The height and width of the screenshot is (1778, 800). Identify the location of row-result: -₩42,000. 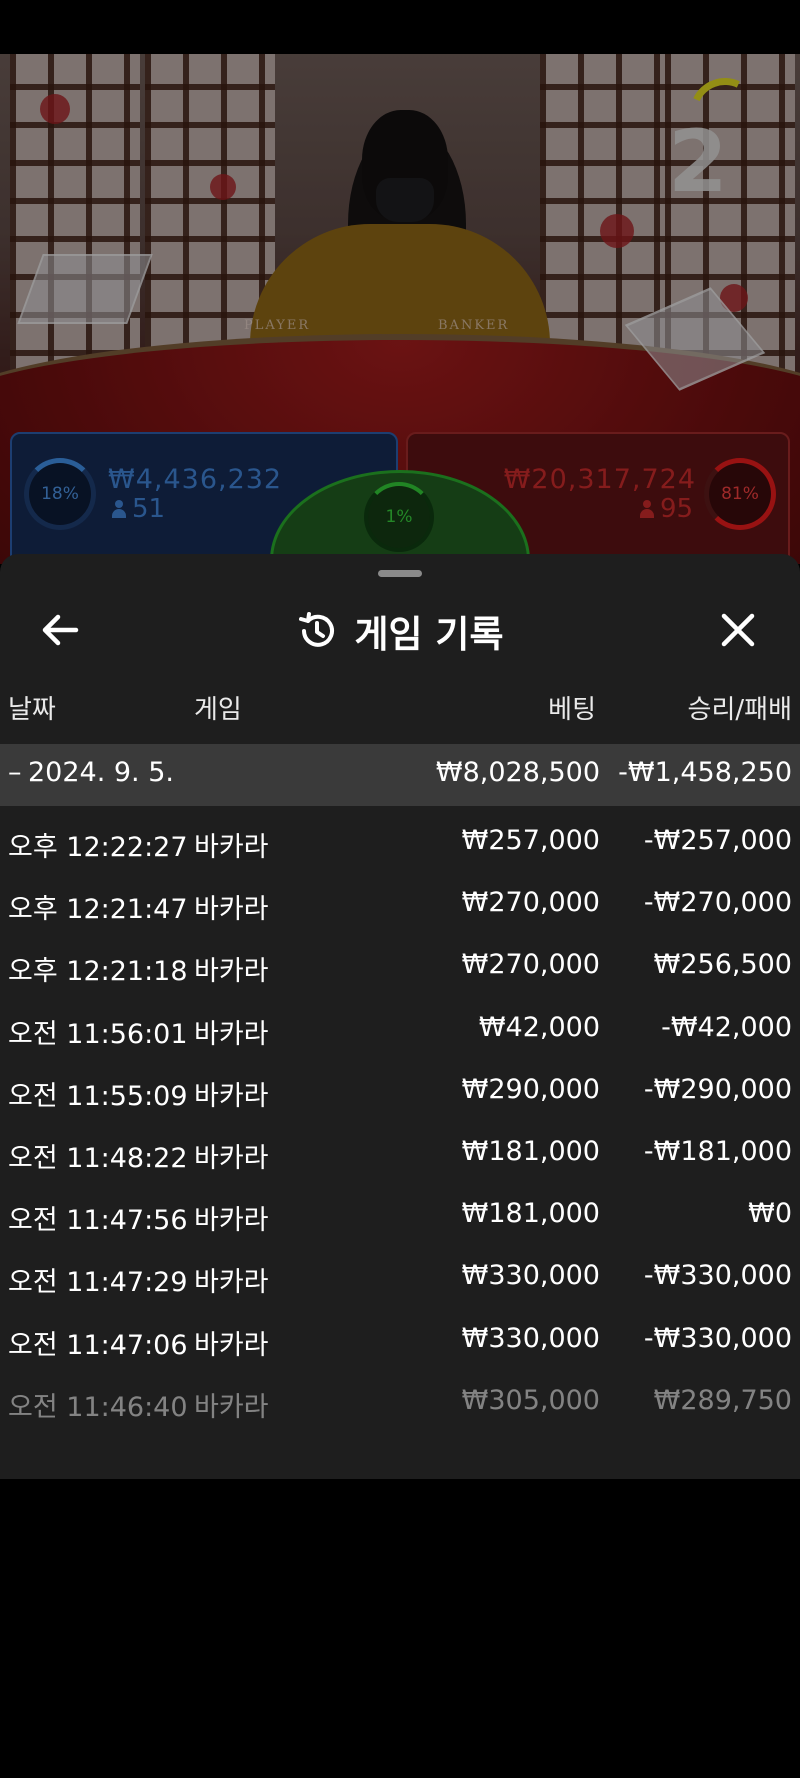
(726, 1027).